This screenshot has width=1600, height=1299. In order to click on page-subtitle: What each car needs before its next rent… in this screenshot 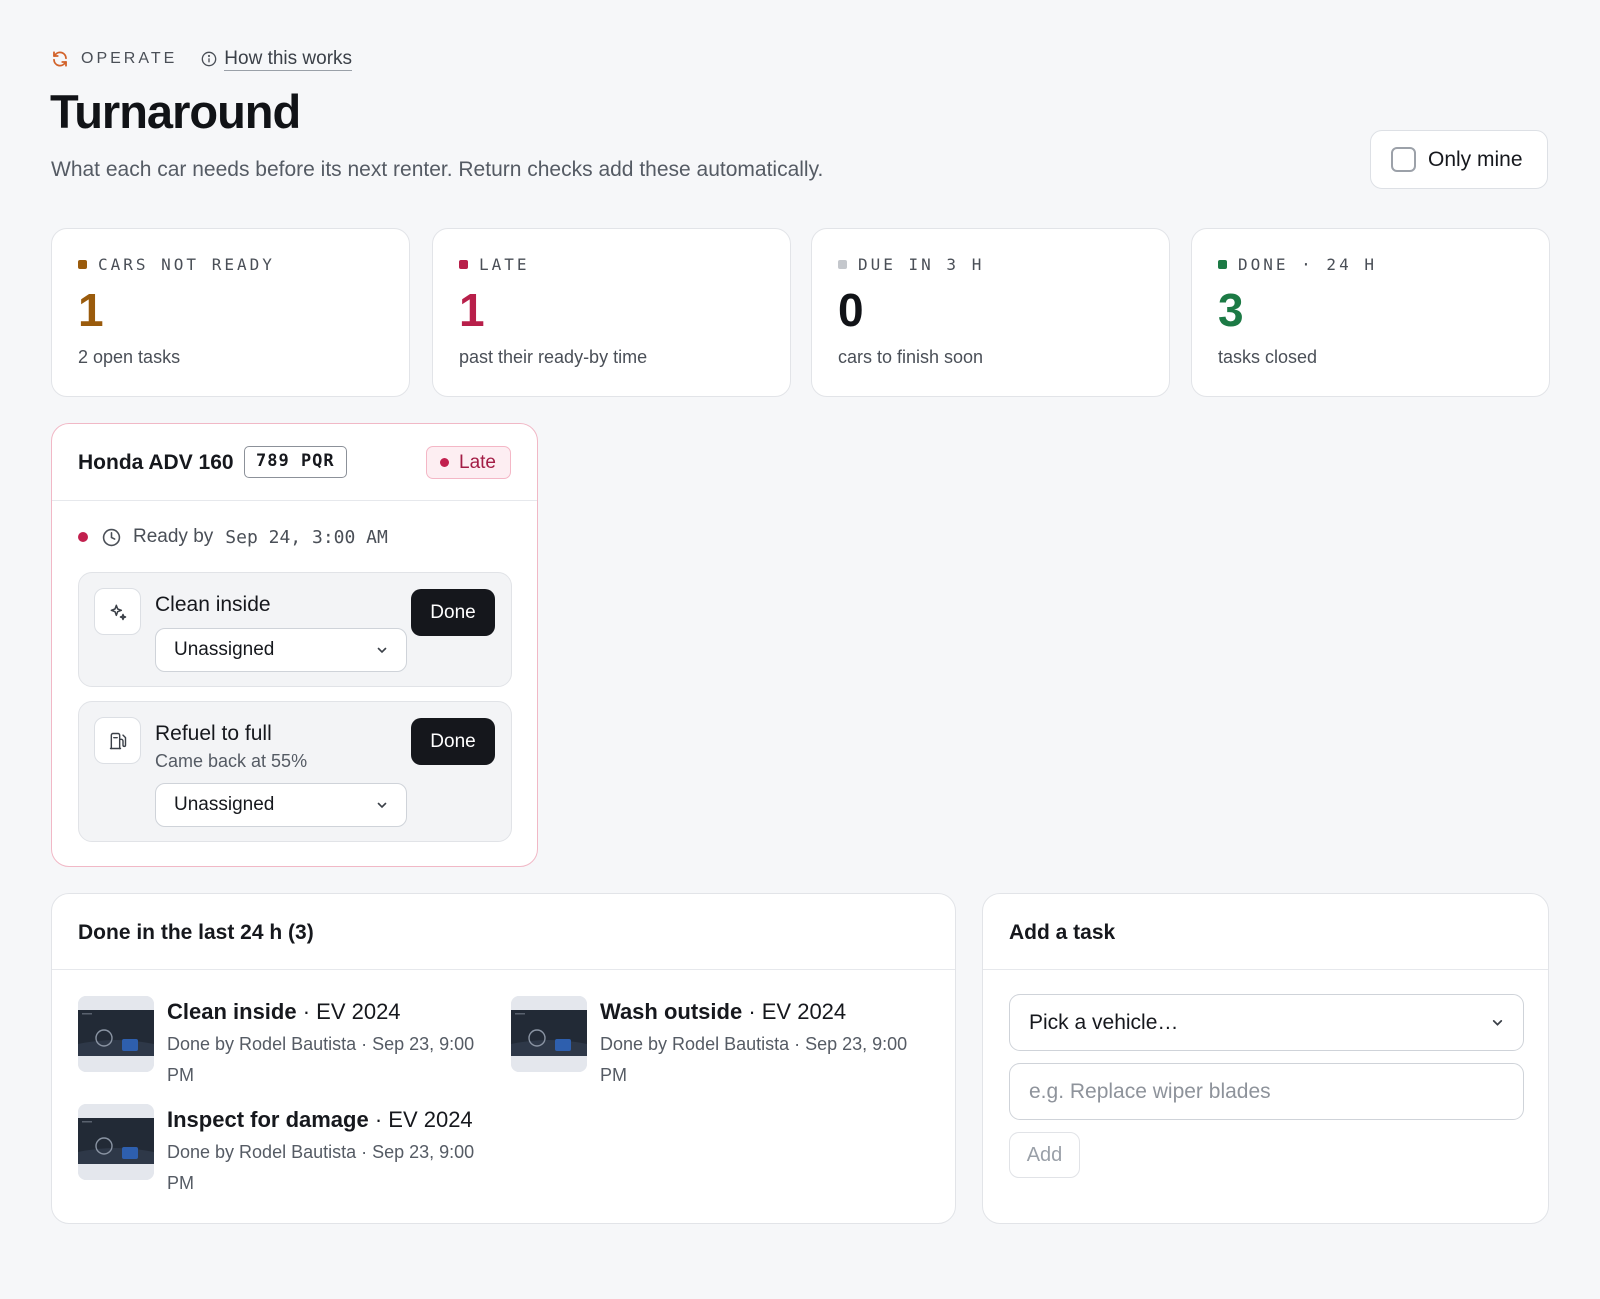, I will do `click(437, 169)`.